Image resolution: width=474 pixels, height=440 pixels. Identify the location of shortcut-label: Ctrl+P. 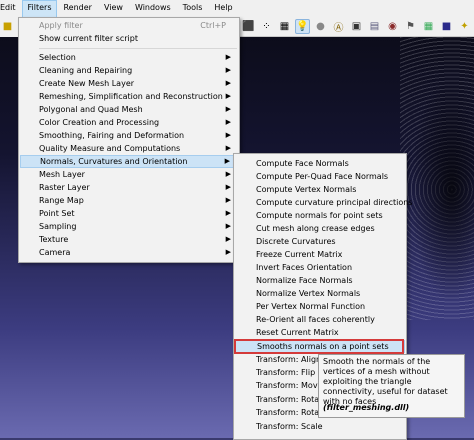
(213, 25).